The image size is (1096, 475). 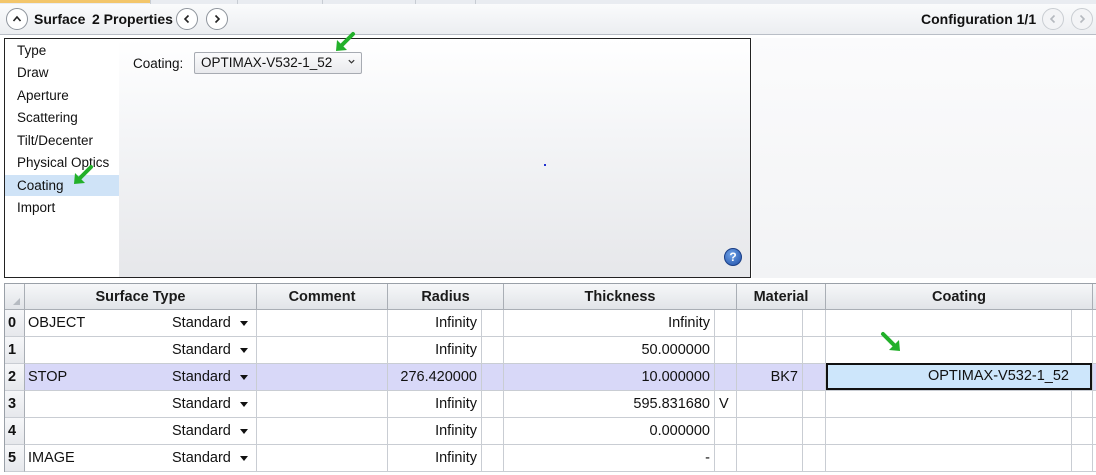 What do you see at coordinates (141, 377) in the screenshot?
I see `surface-type-cell: STOP Standard` at bounding box center [141, 377].